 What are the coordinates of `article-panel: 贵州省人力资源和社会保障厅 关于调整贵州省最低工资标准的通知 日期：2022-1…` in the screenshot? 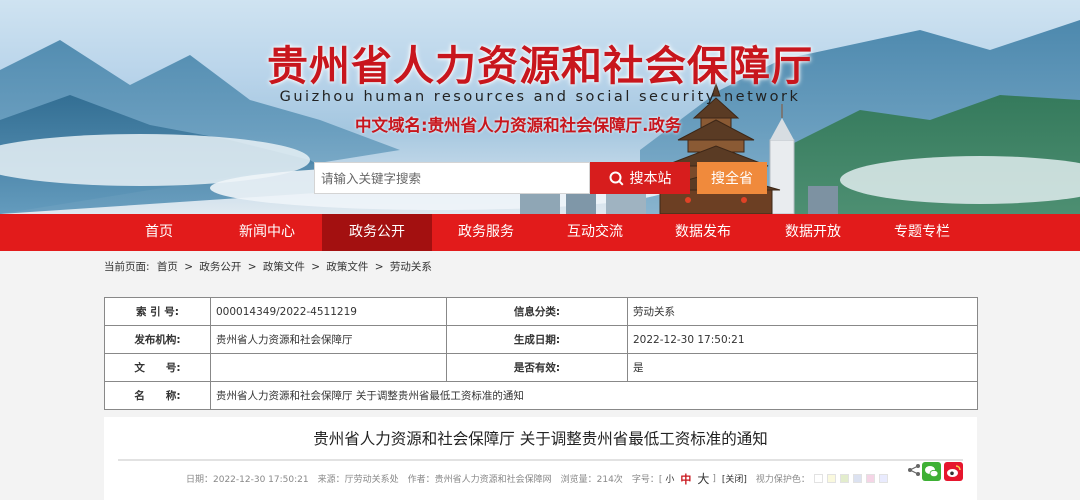 It's located at (540, 458).